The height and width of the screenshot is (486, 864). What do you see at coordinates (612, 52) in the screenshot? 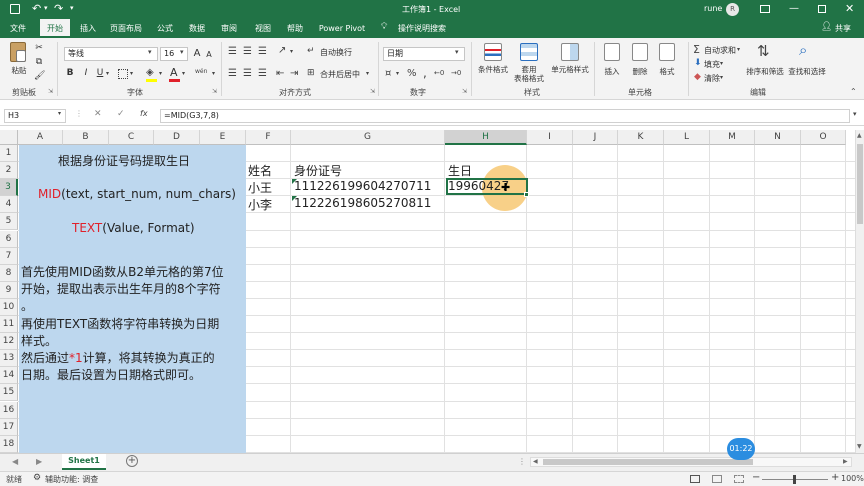
I see `insert-cells-icon` at bounding box center [612, 52].